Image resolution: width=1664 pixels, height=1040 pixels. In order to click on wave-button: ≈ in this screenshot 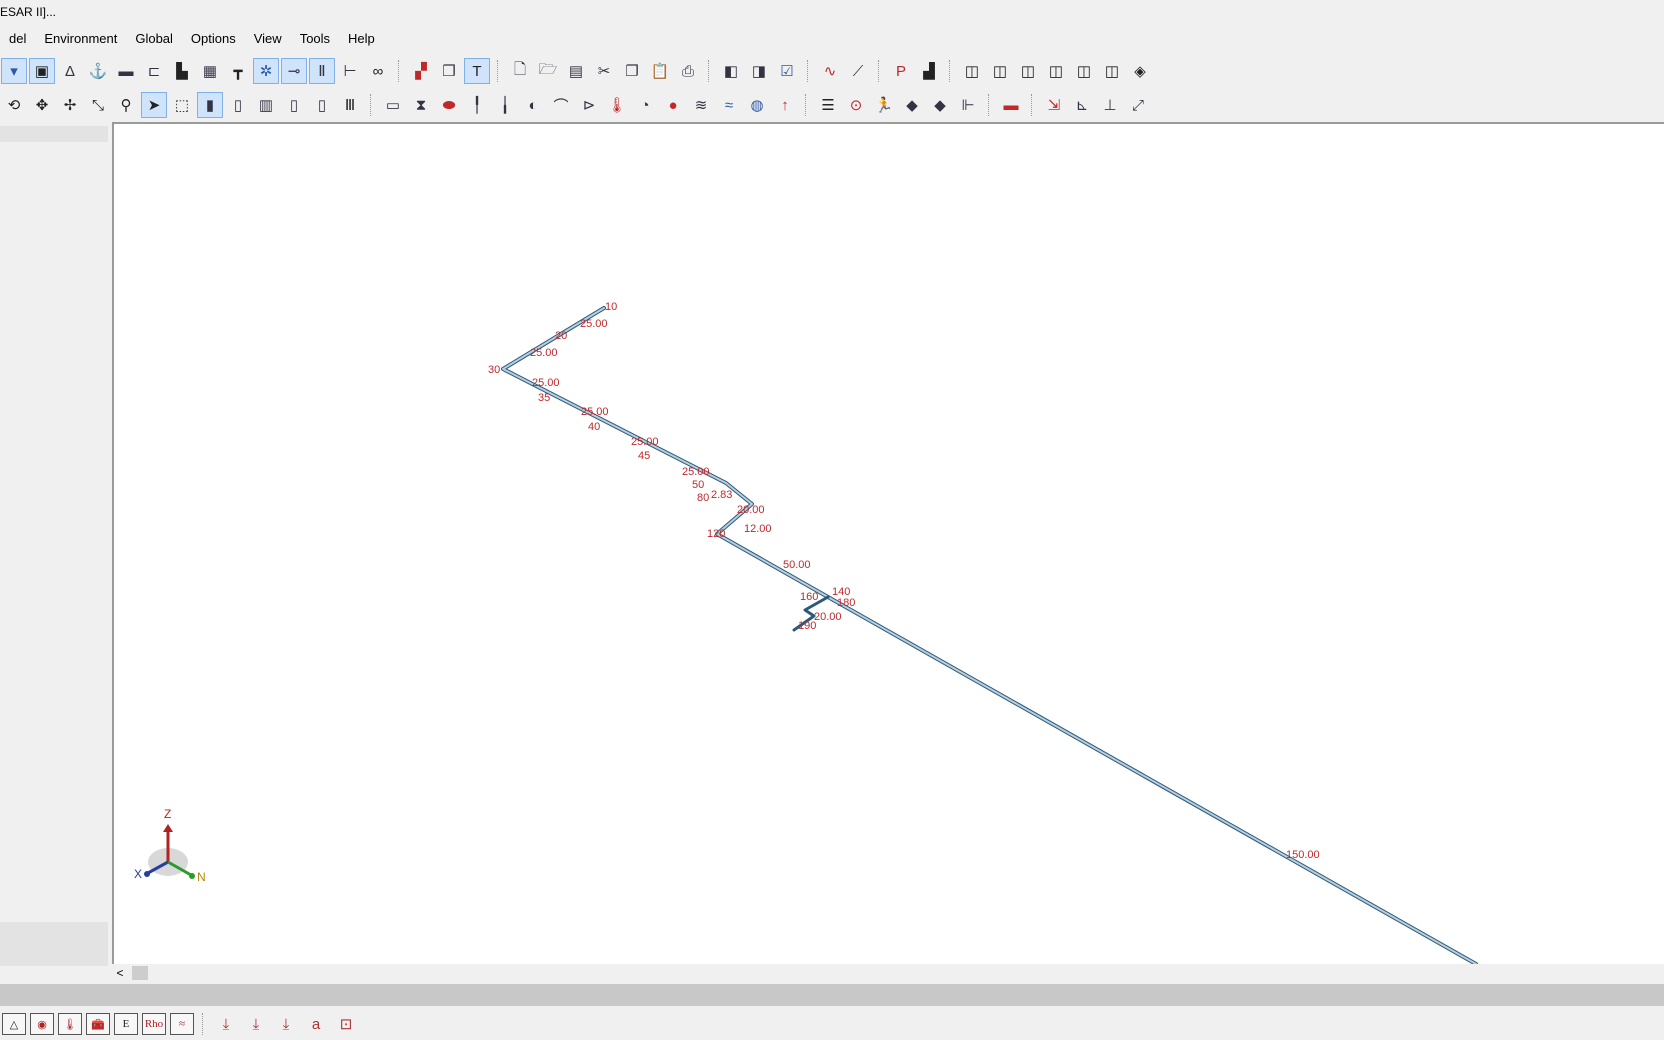, I will do `click(182, 1024)`.